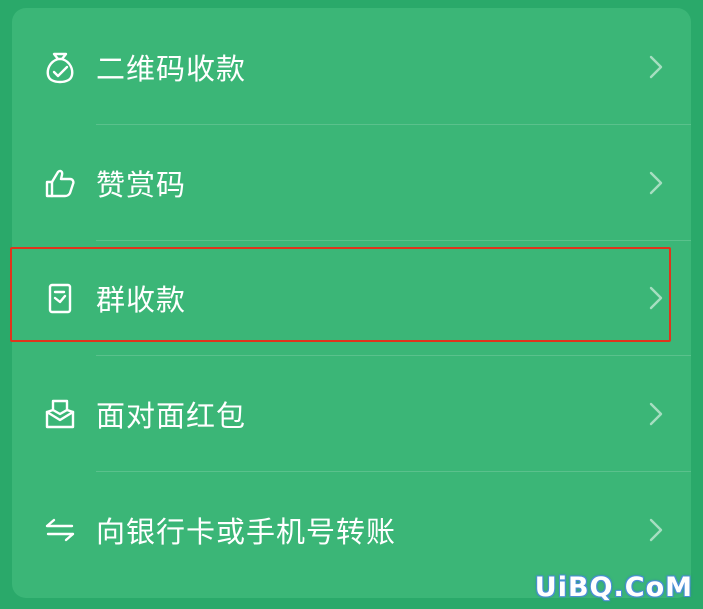  What do you see at coordinates (60, 530) in the screenshot?
I see `transfer-icon` at bounding box center [60, 530].